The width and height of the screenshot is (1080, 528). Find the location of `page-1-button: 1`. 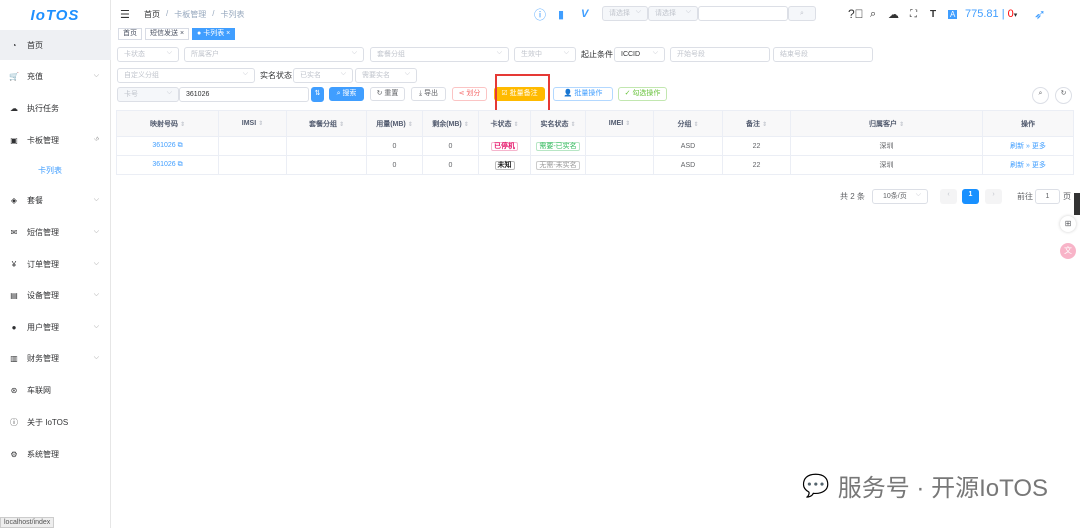

page-1-button: 1 is located at coordinates (970, 196).